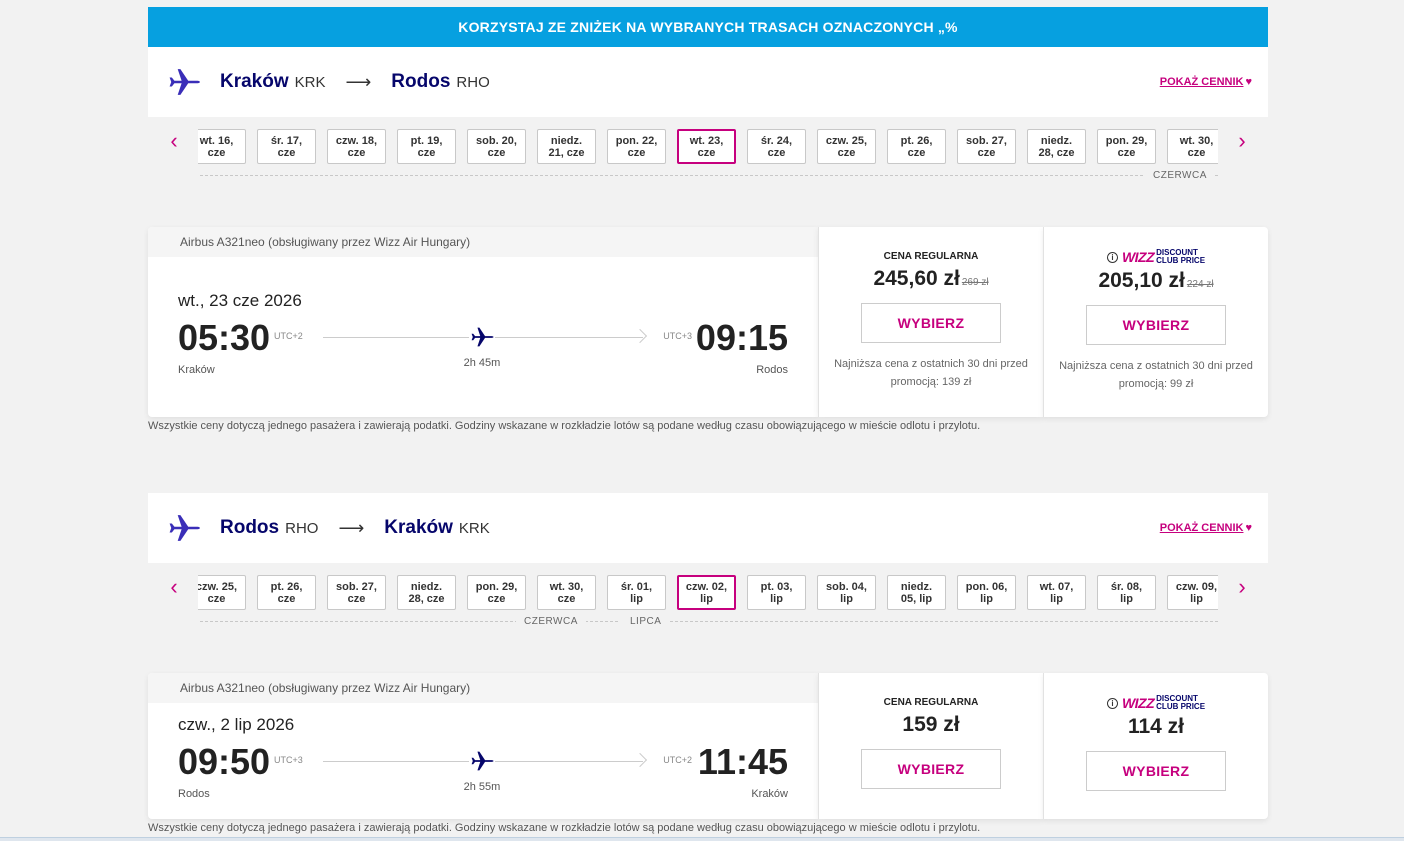  I want to click on regular-price-value: 245,60 zł, so click(916, 278).